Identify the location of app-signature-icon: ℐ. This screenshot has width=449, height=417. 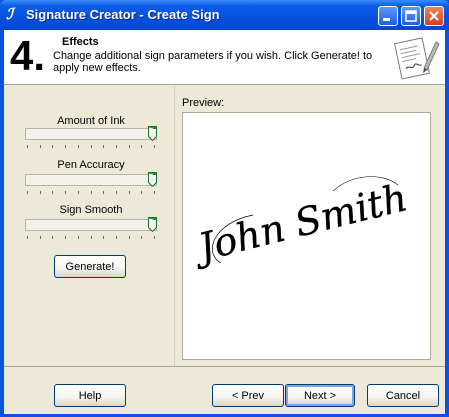
(14, 14).